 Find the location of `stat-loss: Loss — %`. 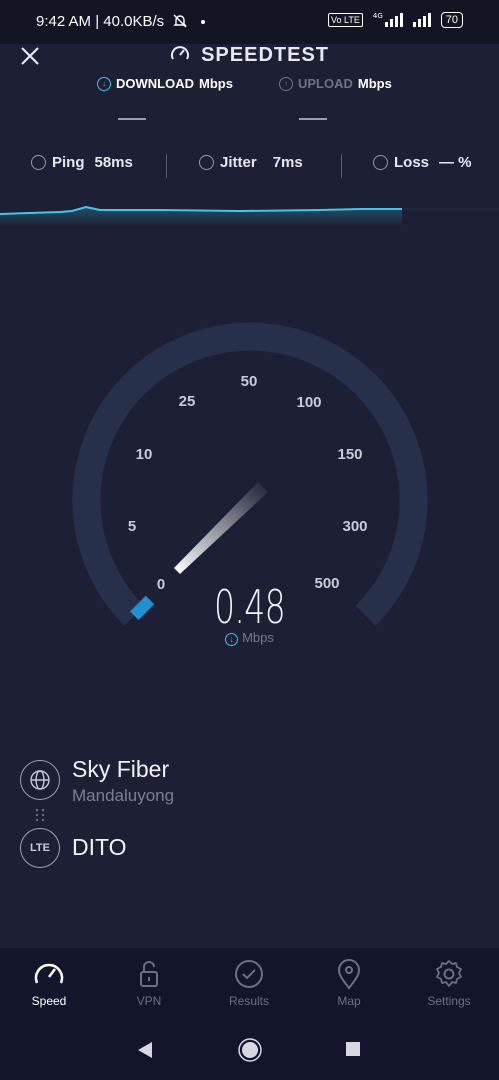

stat-loss: Loss — % is located at coordinates (422, 162).